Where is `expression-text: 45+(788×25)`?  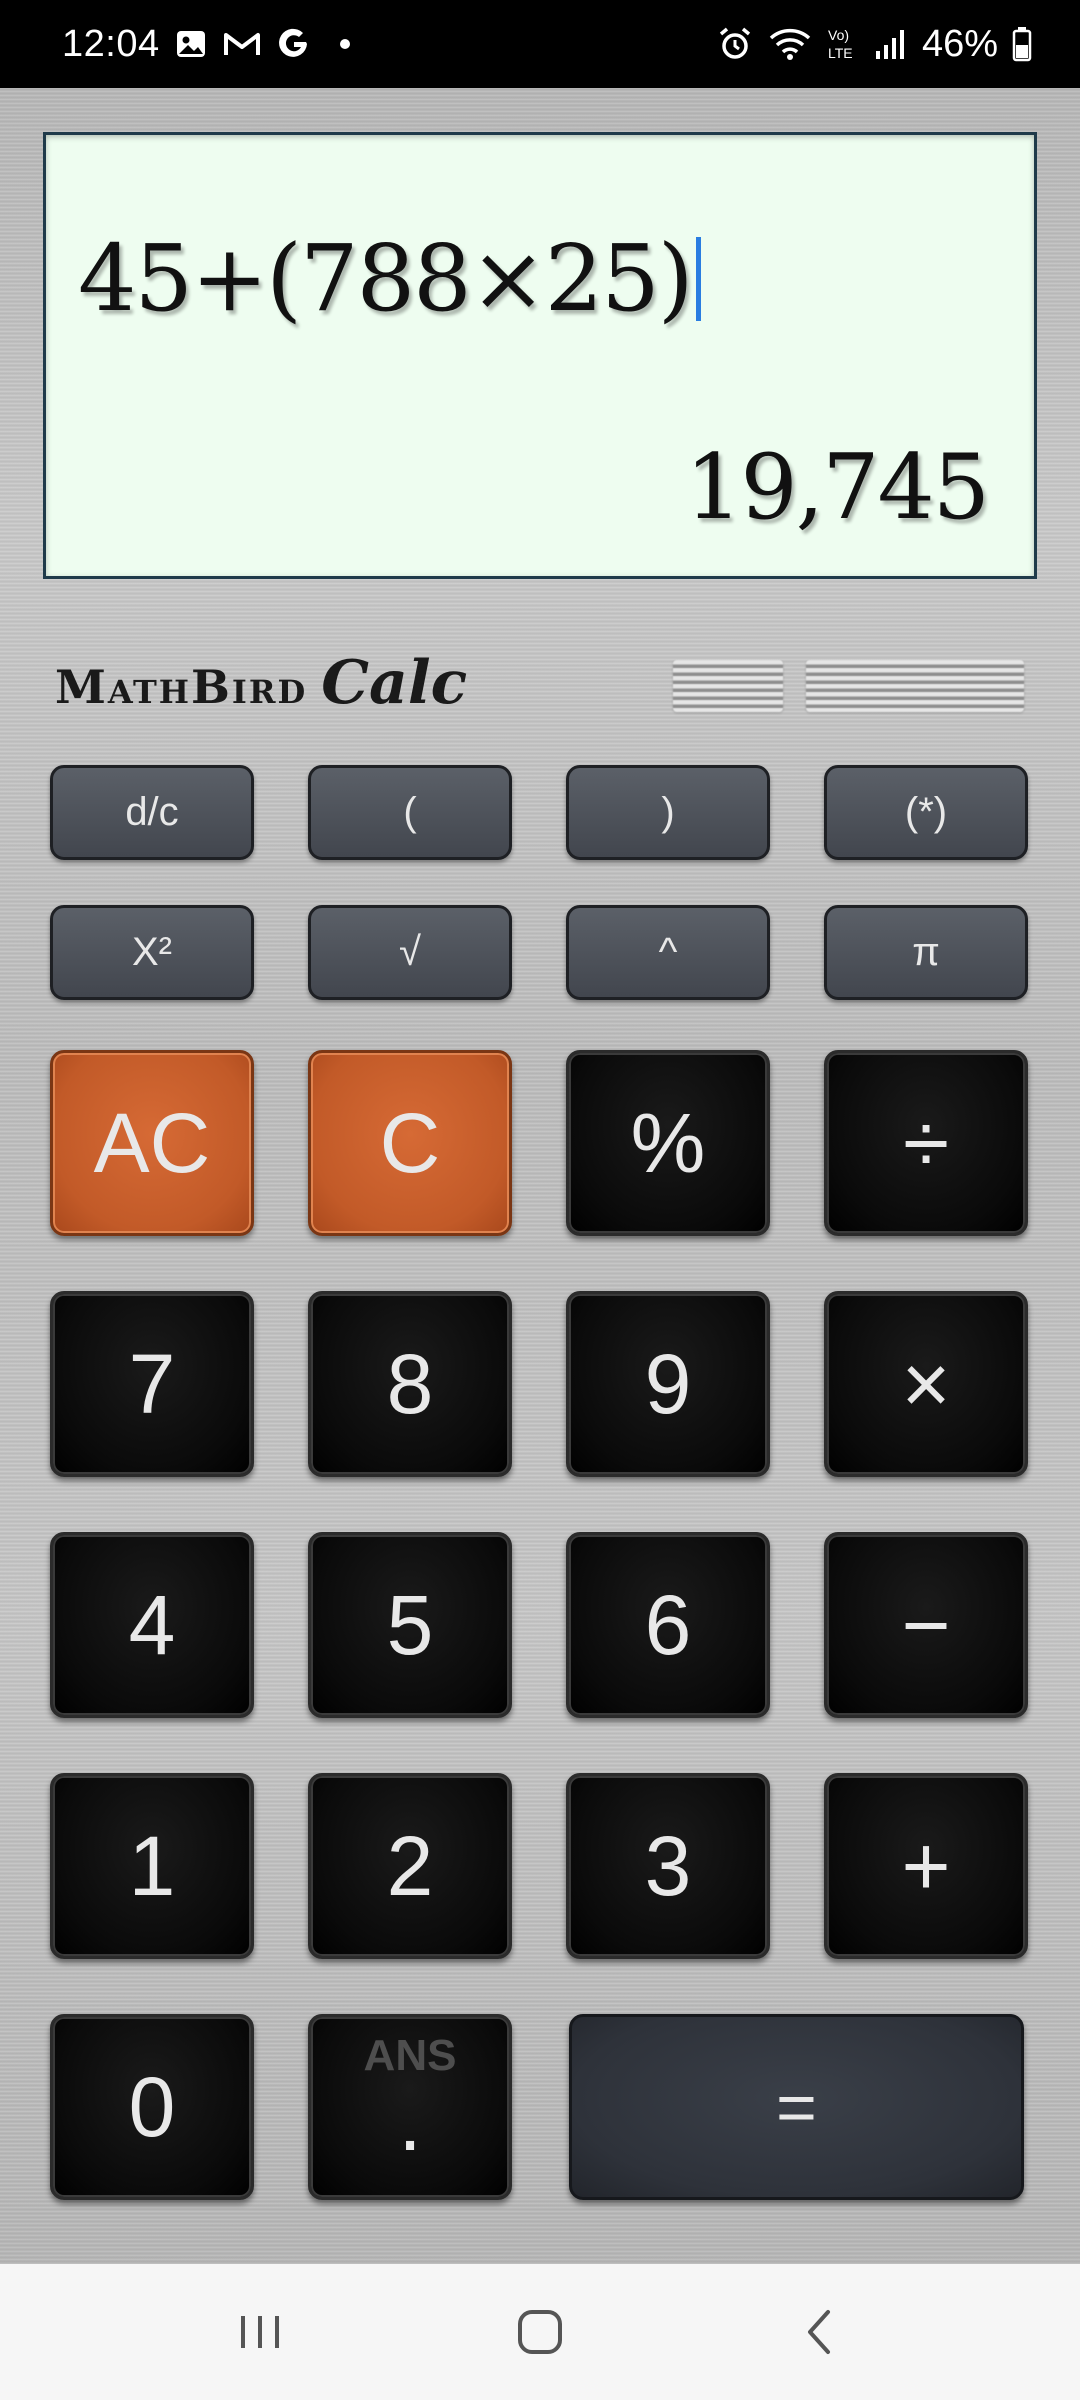 expression-text: 45+(788×25) is located at coordinates (386, 278).